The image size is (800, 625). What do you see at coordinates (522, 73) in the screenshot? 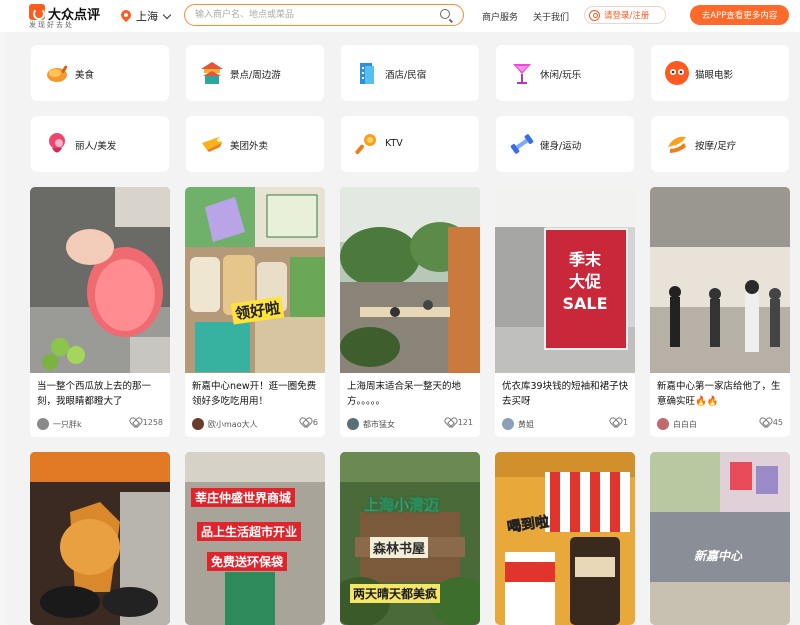
I see `leisure-icon` at bounding box center [522, 73].